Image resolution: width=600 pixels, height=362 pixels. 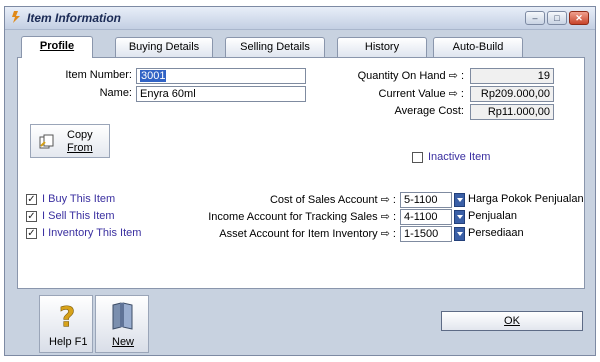 I want to click on cost-of-sales-dropdown-icon, so click(x=459, y=200).